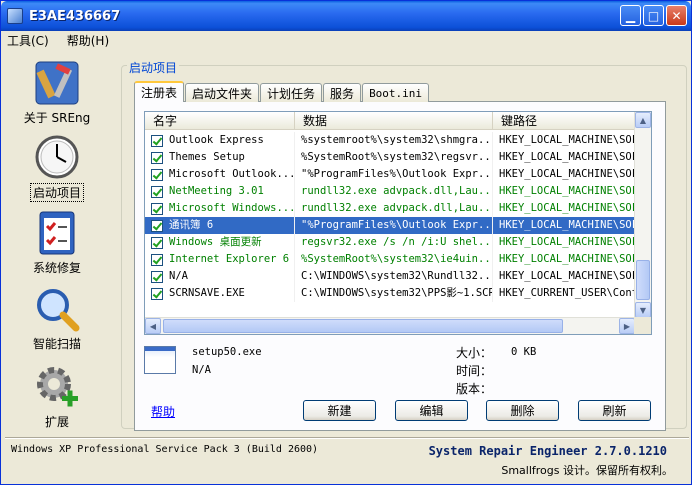 This screenshot has height=485, width=692. Describe the element at coordinates (474, 389) in the screenshot. I see `detail-version-label: 版本：` at that location.